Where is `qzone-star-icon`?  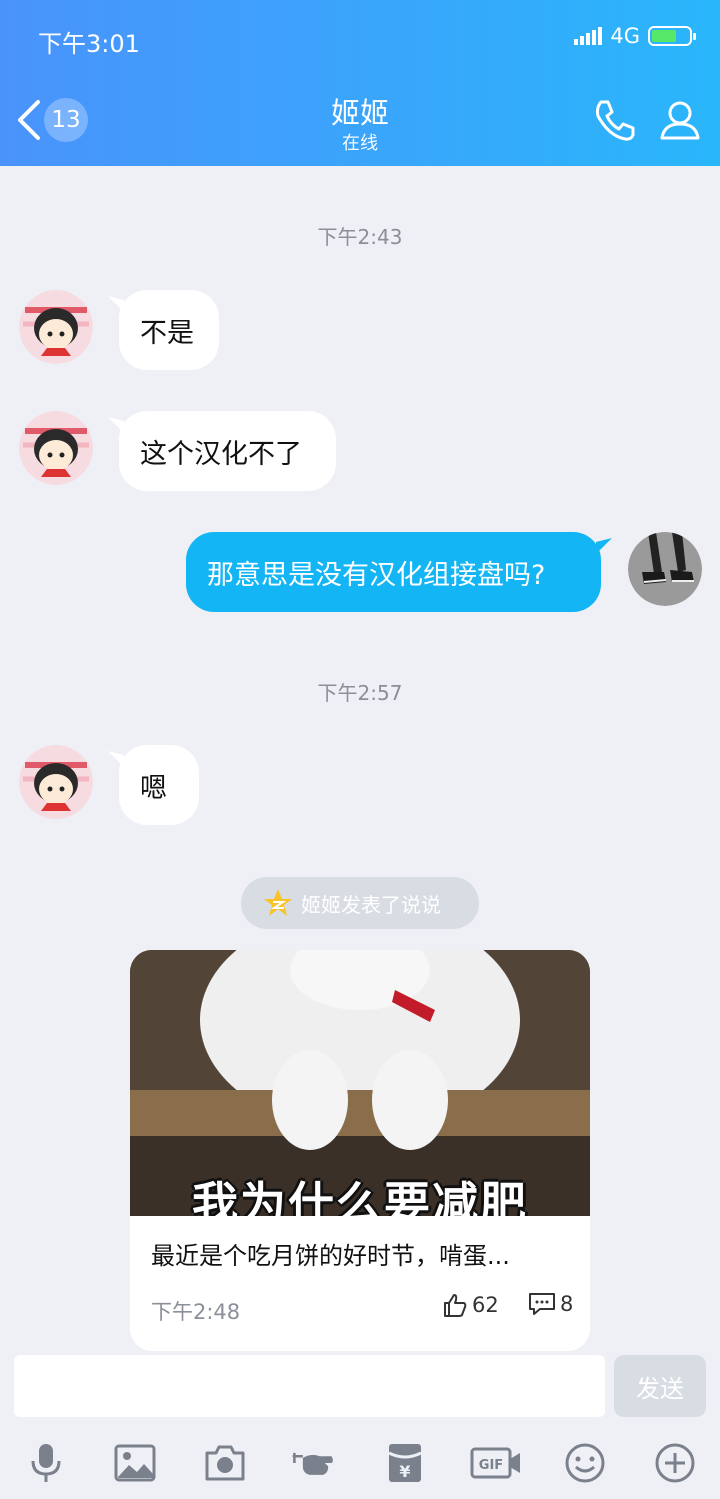 qzone-star-icon is located at coordinates (278, 902).